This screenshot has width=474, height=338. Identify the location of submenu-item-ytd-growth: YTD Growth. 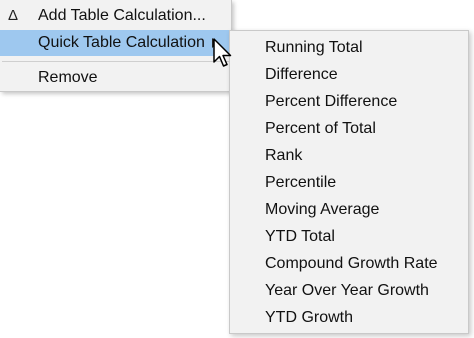
(349, 317).